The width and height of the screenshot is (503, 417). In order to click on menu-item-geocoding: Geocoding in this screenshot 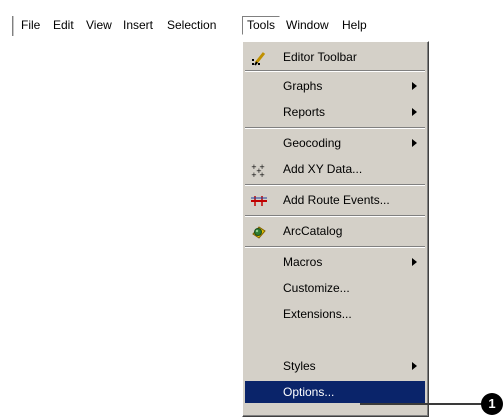, I will do `click(335, 143)`.